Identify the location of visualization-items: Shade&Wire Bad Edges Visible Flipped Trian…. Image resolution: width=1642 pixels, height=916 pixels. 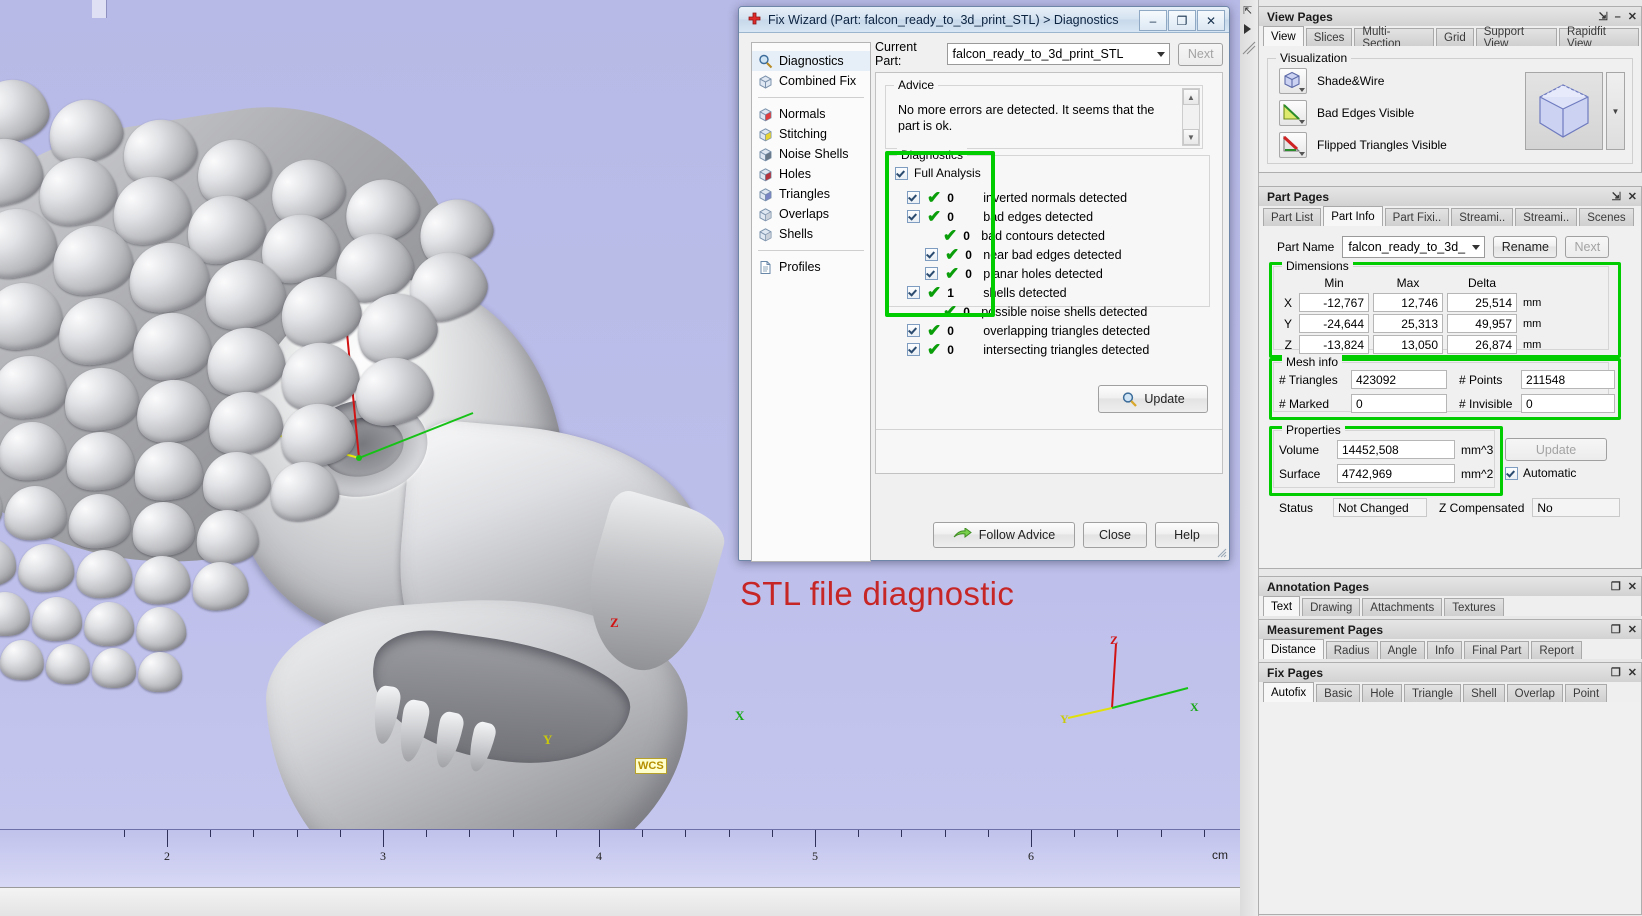
(1363, 116).